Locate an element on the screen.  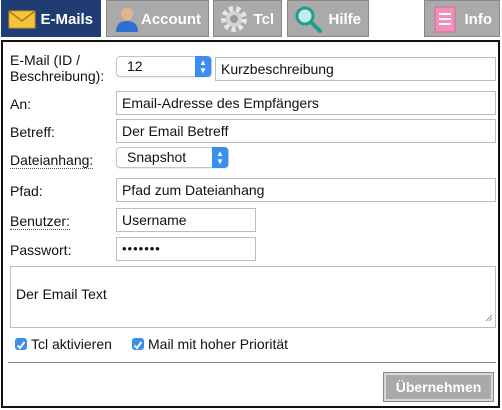
attachment-select: Snapshot ▲ ▼ is located at coordinates (172, 157).